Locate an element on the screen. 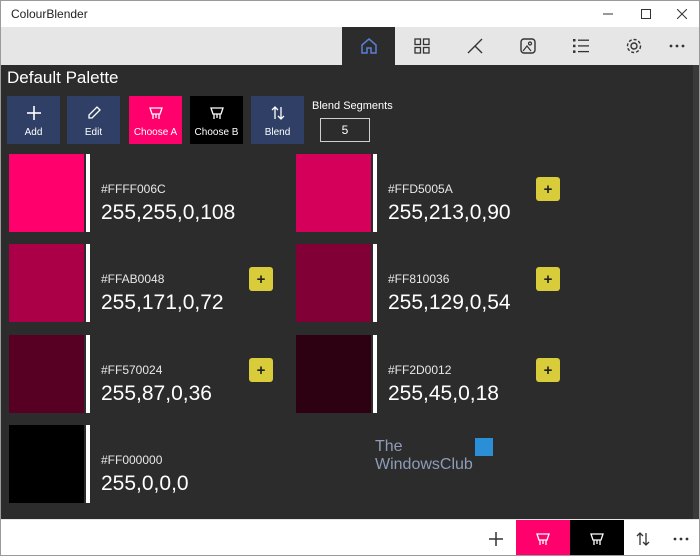 Image resolution: width=700 pixels, height=556 pixels. color-hex: #FF810036 is located at coordinates (419, 279).